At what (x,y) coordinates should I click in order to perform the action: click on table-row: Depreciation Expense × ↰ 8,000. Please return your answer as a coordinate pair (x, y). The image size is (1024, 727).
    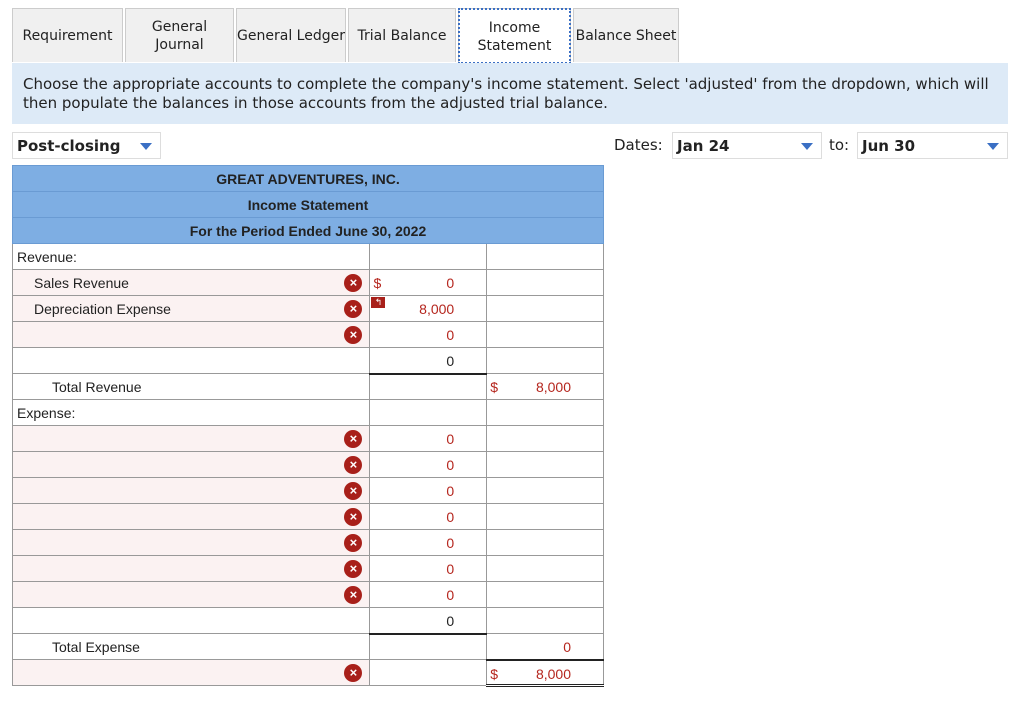
    Looking at the image, I should click on (307, 308).